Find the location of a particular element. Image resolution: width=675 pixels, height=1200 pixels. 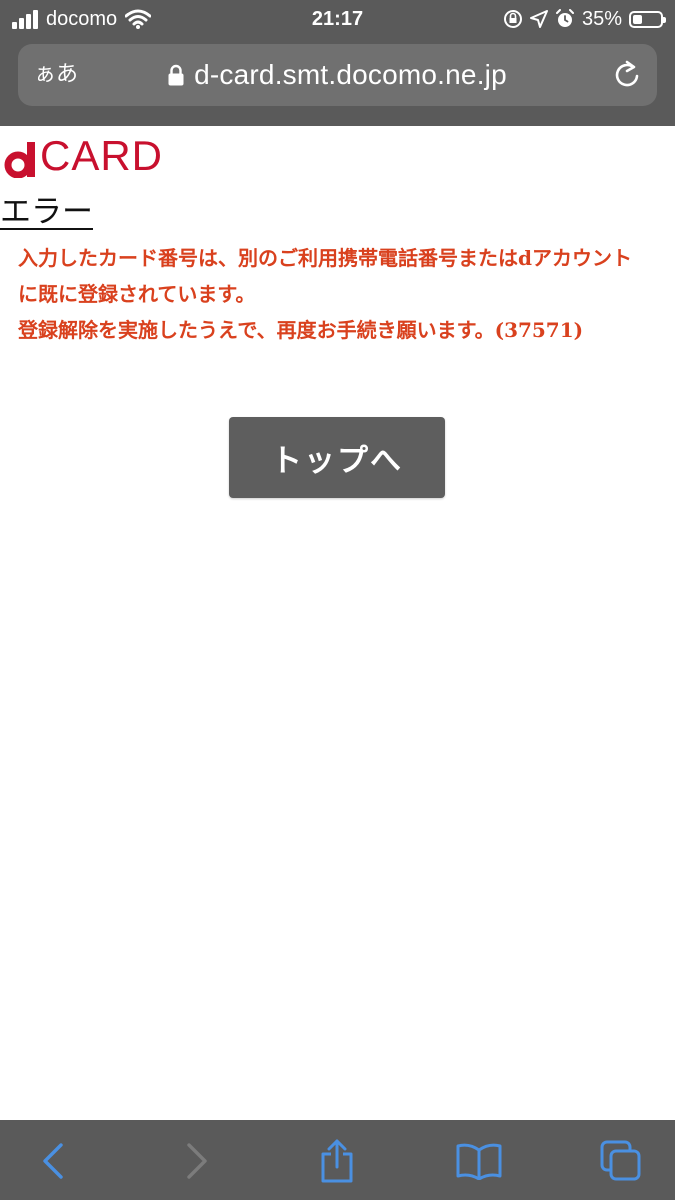

forward-icon is located at coordinates (197, 1161).